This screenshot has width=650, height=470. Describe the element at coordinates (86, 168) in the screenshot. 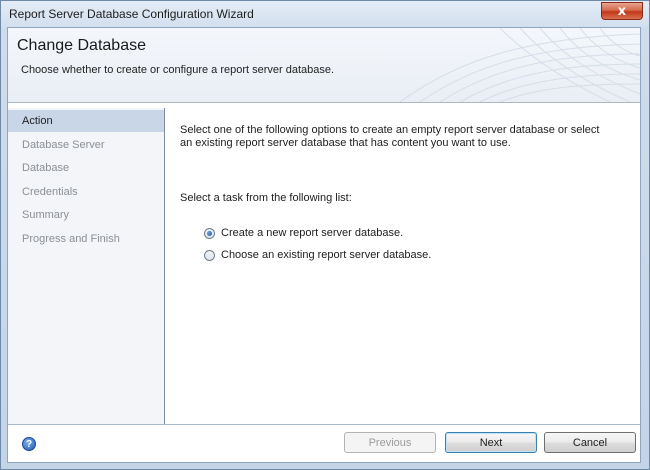

I see `sidebar-item-database: Database` at that location.